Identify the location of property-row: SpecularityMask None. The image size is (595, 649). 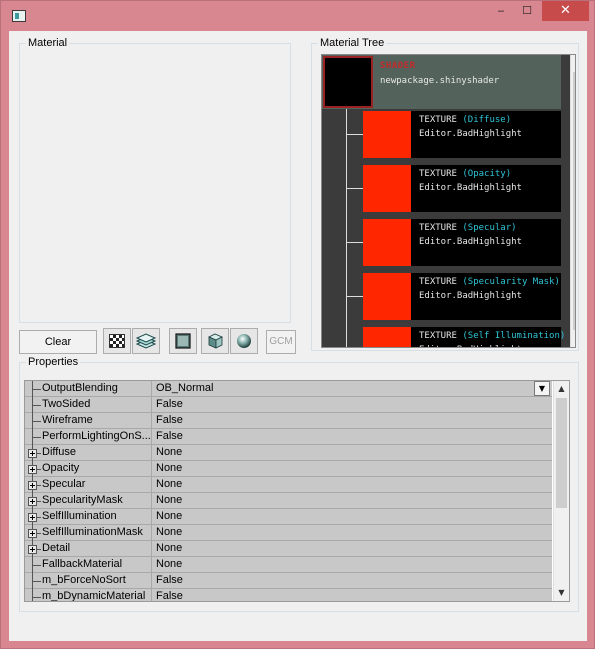
(288, 501).